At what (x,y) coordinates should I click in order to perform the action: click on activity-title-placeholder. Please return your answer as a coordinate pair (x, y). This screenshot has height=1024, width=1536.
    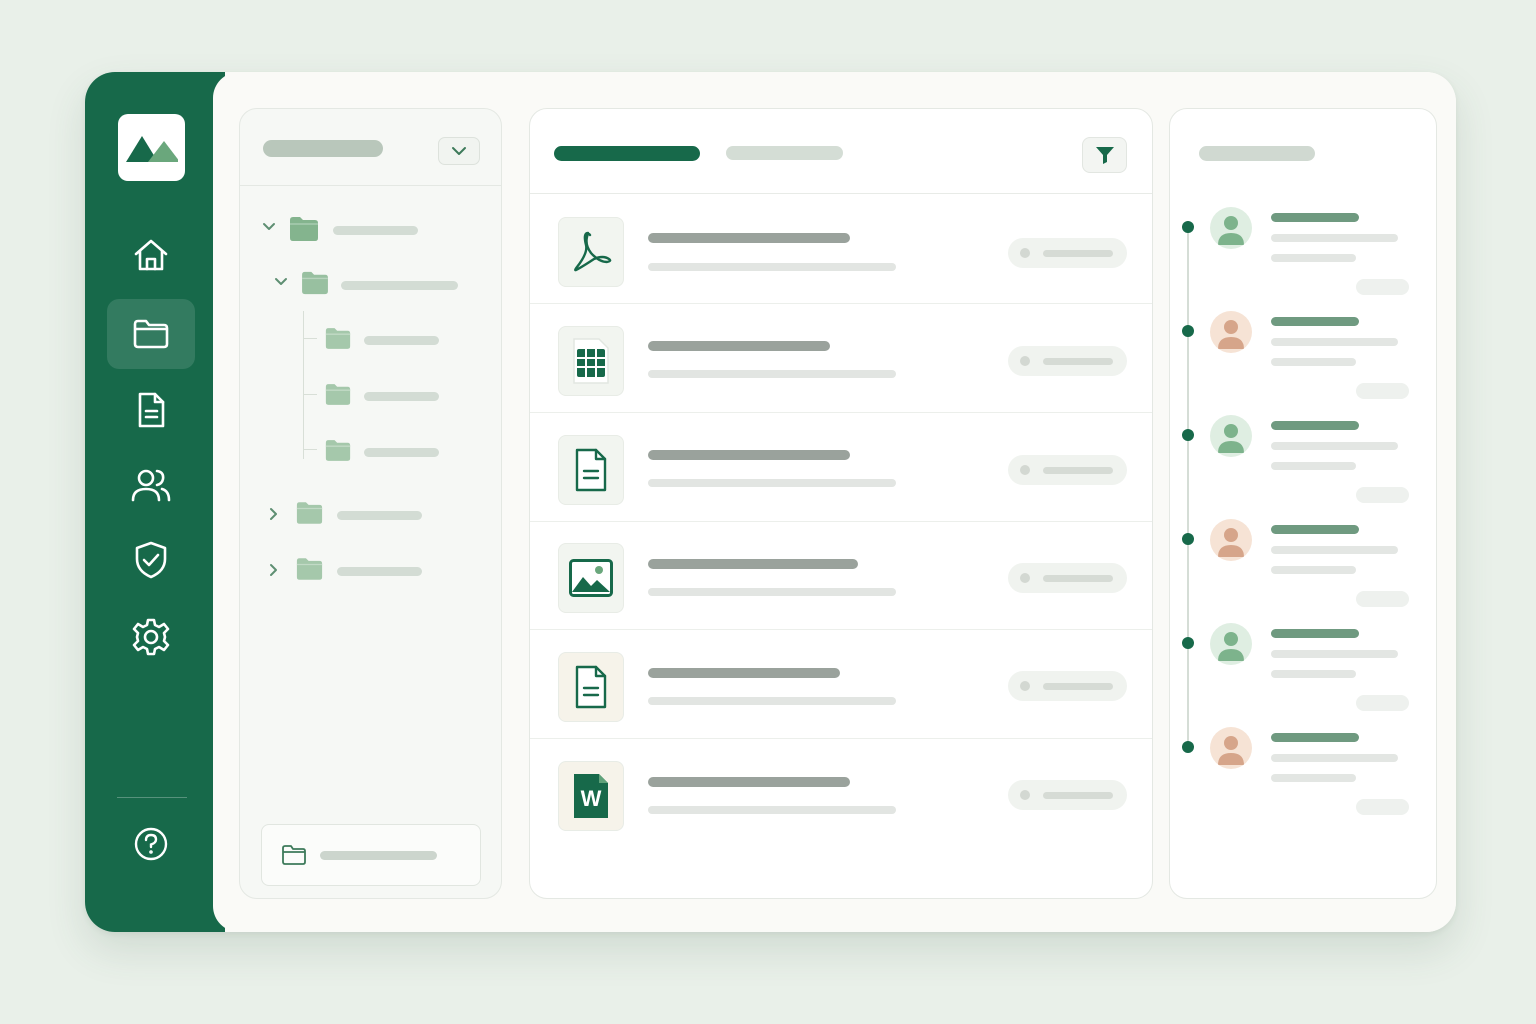
    Looking at the image, I should click on (1257, 153).